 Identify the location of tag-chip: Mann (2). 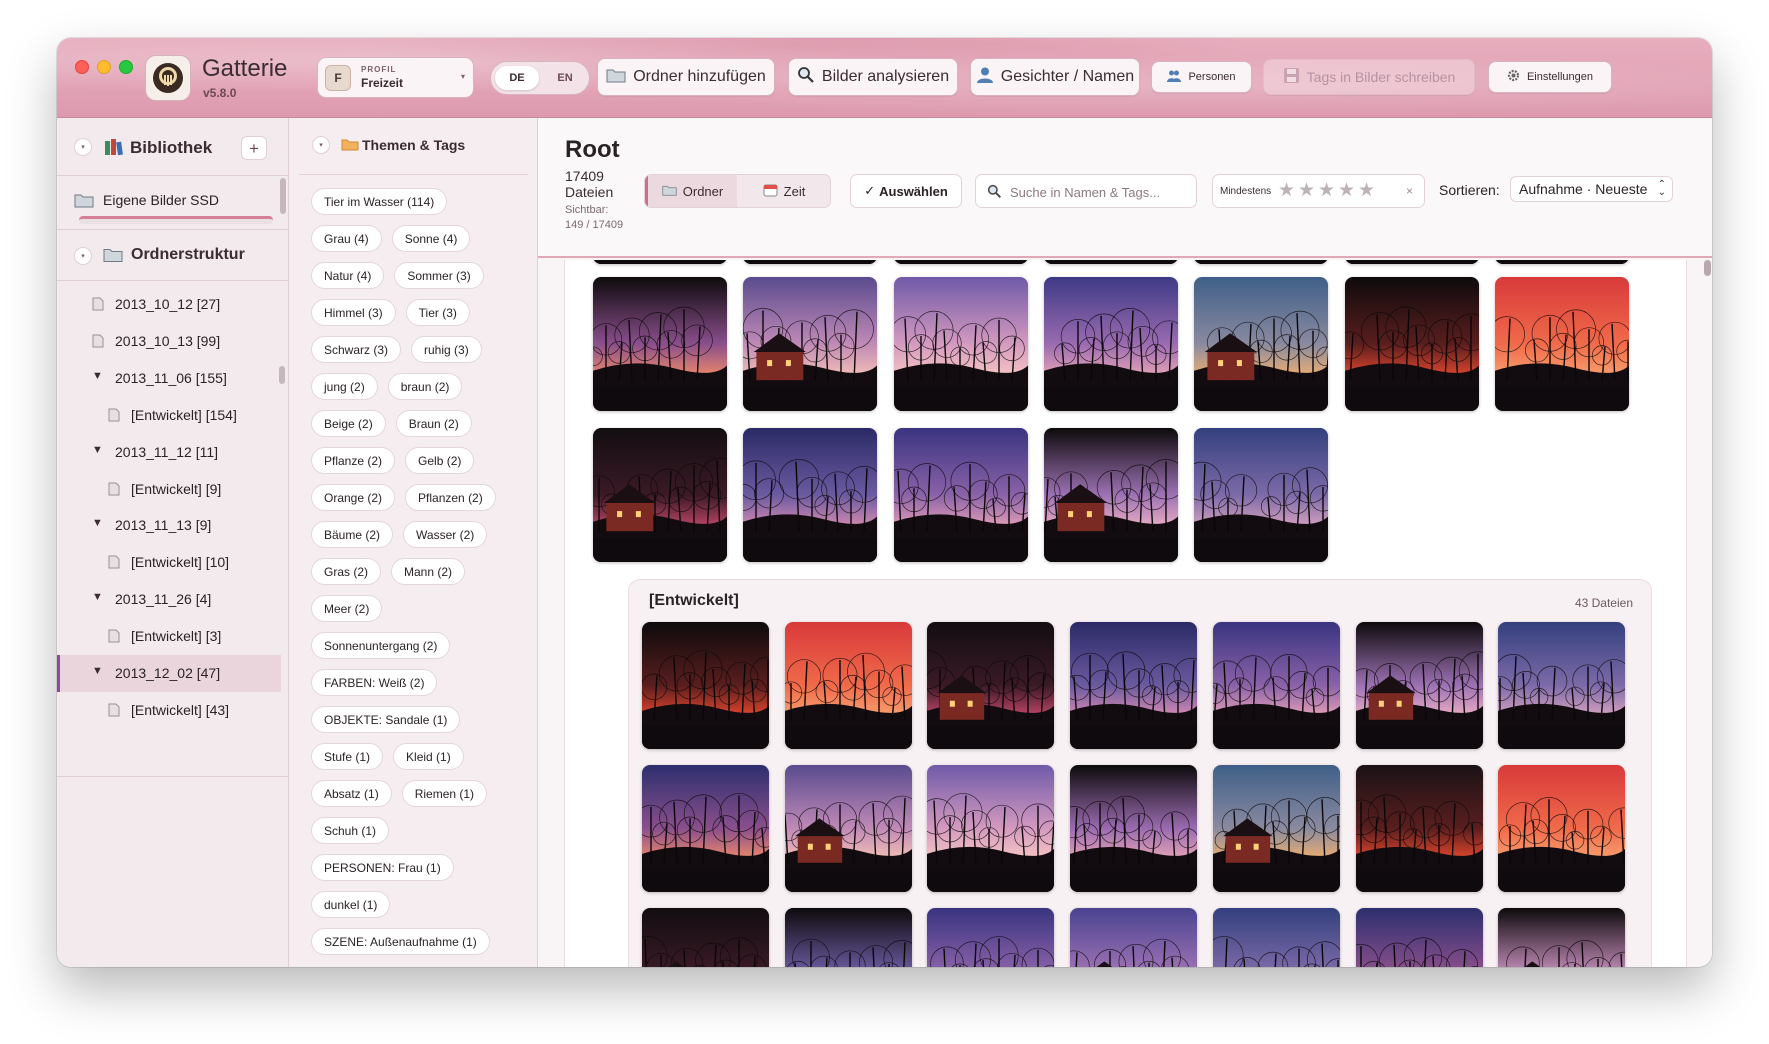
(428, 571).